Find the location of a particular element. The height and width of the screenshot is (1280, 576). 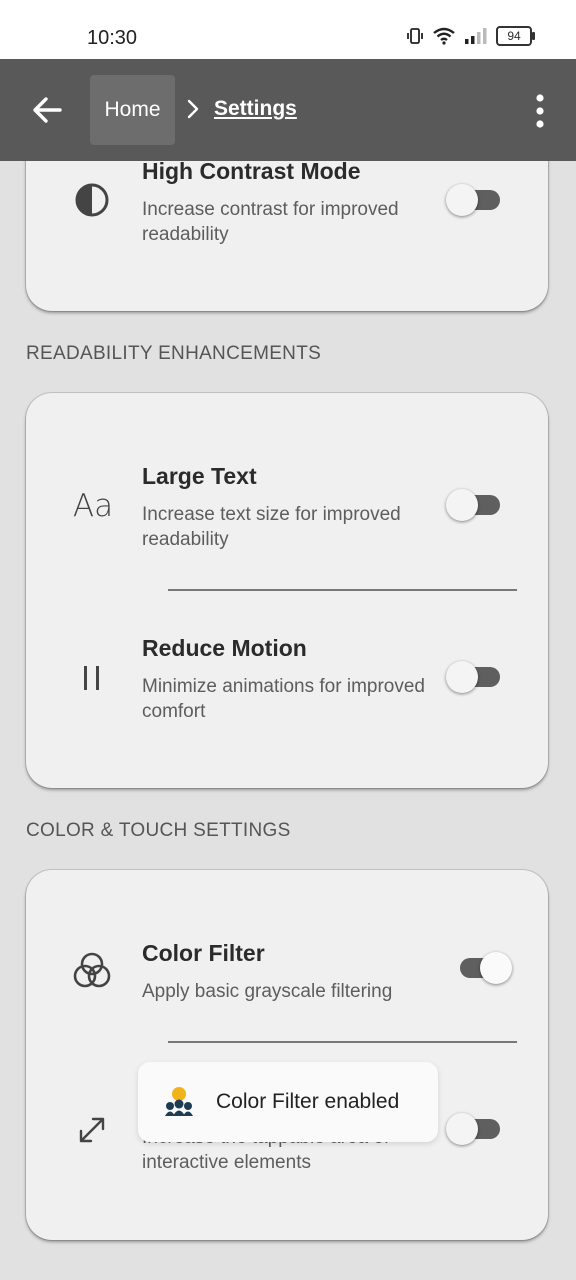

vibrate-icon is located at coordinates (415, 36).